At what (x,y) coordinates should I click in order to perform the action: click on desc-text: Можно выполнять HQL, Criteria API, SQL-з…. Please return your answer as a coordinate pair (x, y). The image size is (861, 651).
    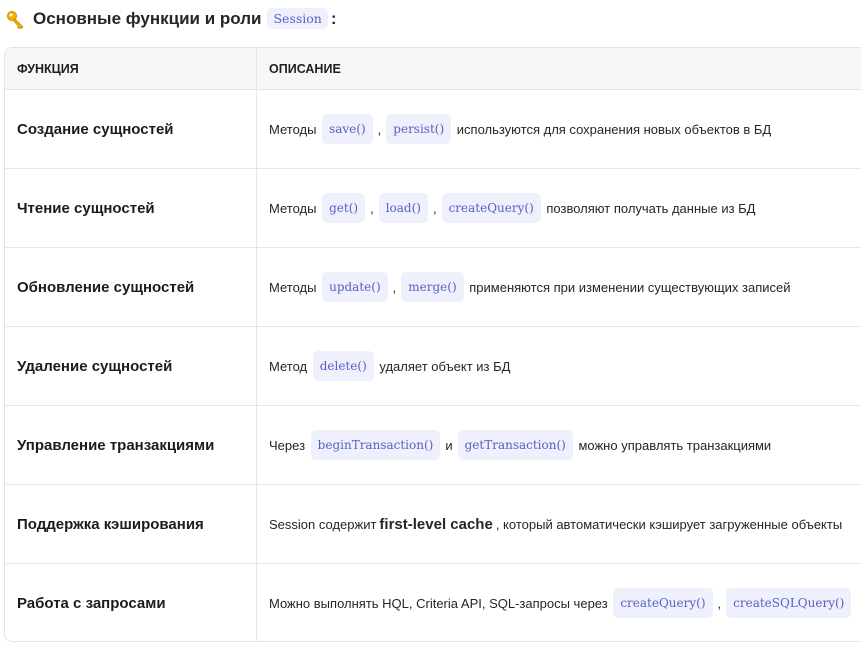
    Looking at the image, I should click on (438, 603).